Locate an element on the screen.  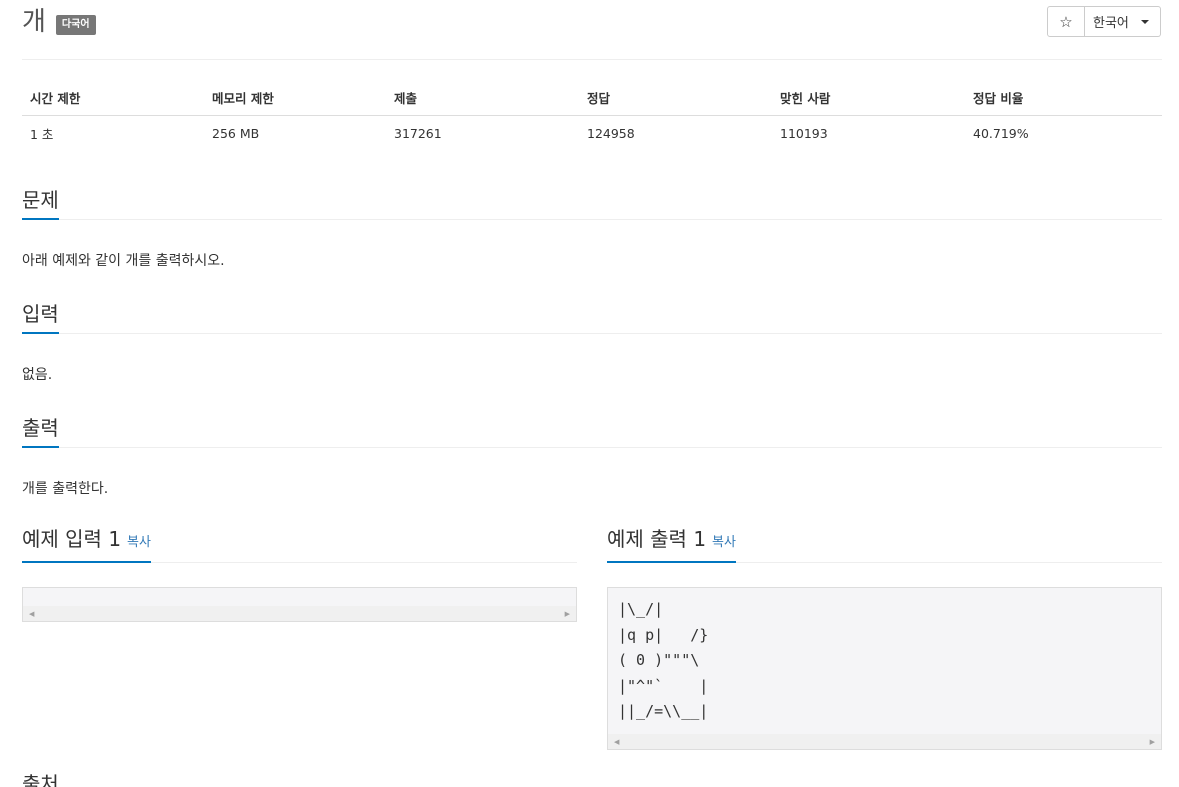
header-solved-users: 맞힌 사람 is located at coordinates (868, 98).